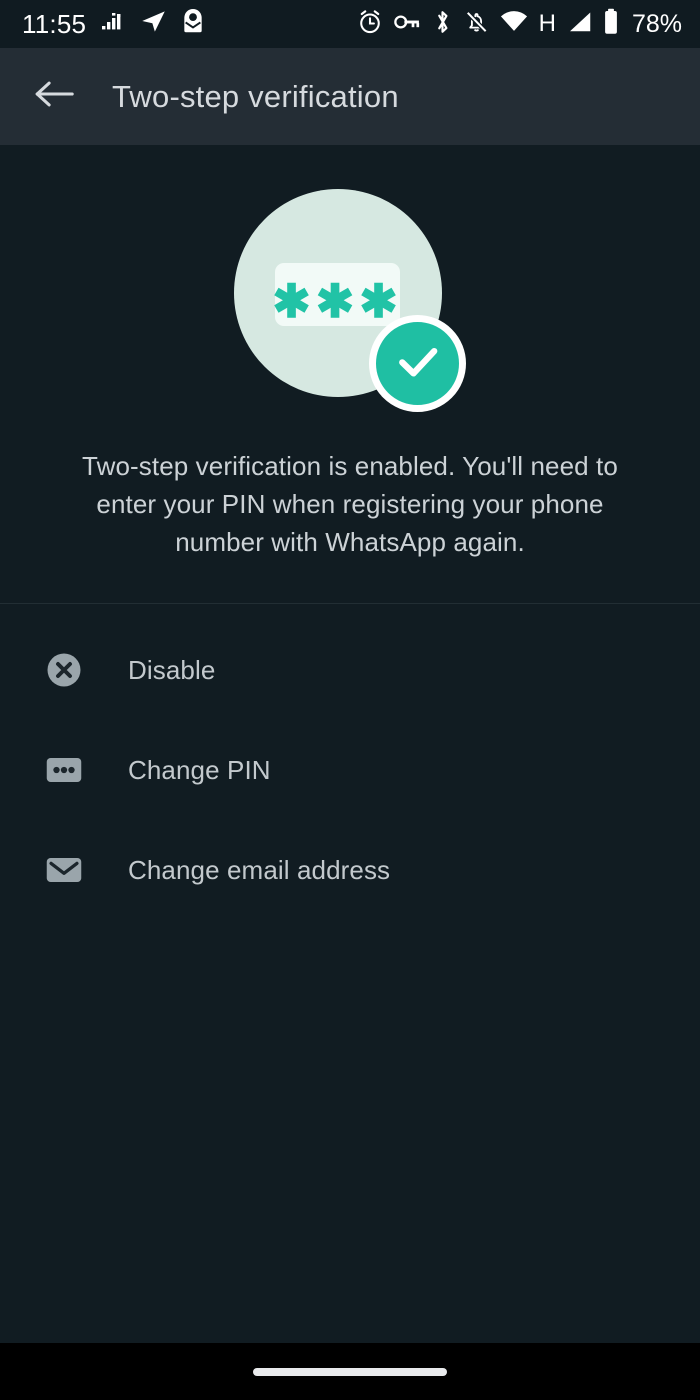  Describe the element at coordinates (255, 96) in the screenshot. I see `page-title: Two-step verification` at that location.